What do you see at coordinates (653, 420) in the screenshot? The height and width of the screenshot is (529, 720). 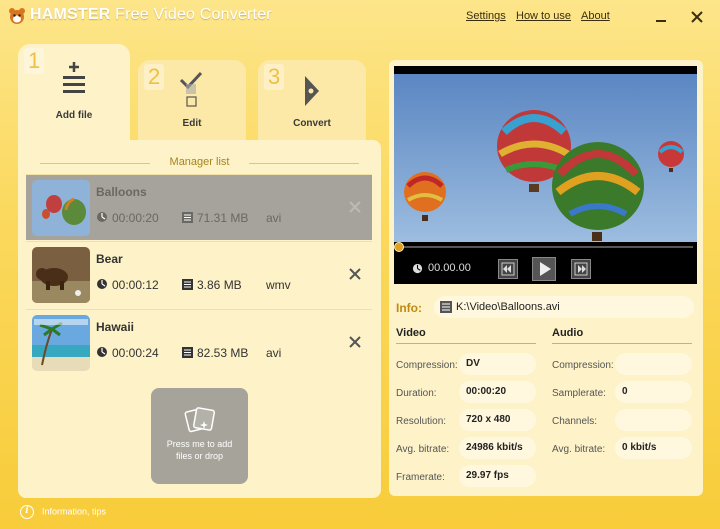 I see `audio-channels-value` at bounding box center [653, 420].